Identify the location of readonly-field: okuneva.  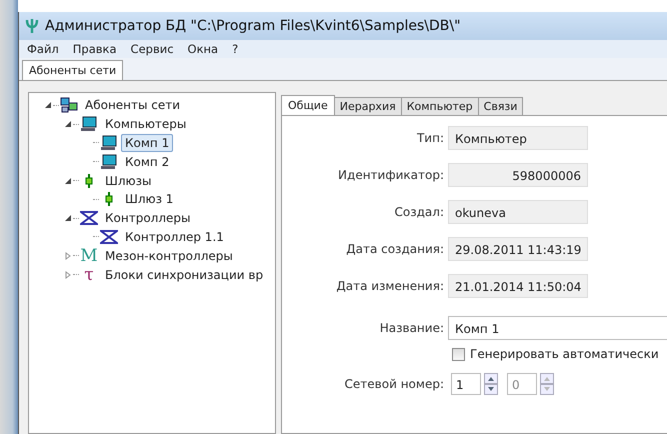
(518, 212).